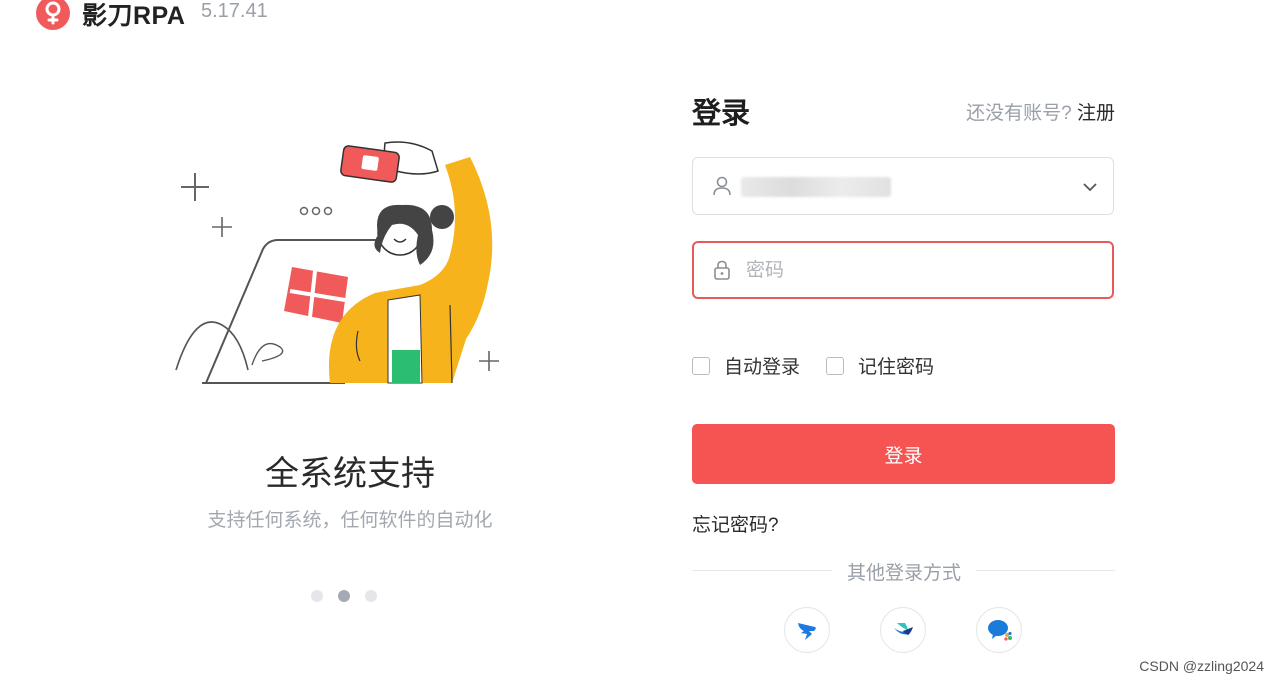 The width and height of the screenshot is (1280, 687). I want to click on auto-login-checkbox, so click(701, 365).